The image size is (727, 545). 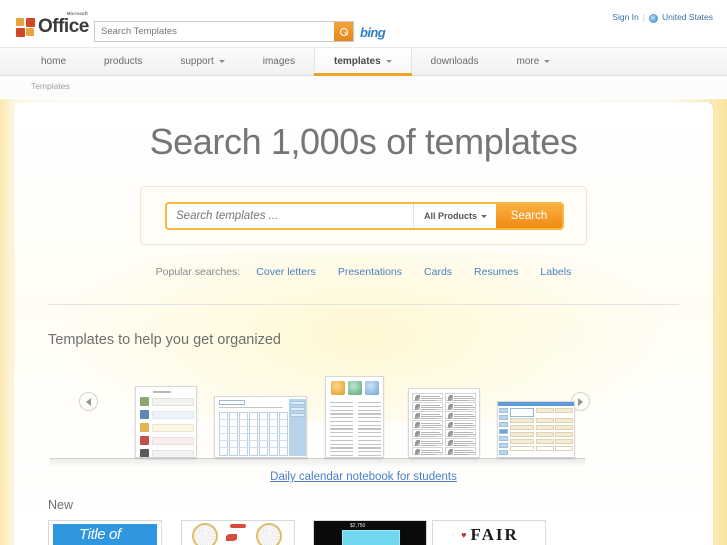 I want to click on product-filter-dropdown: All Products, so click(x=454, y=216).